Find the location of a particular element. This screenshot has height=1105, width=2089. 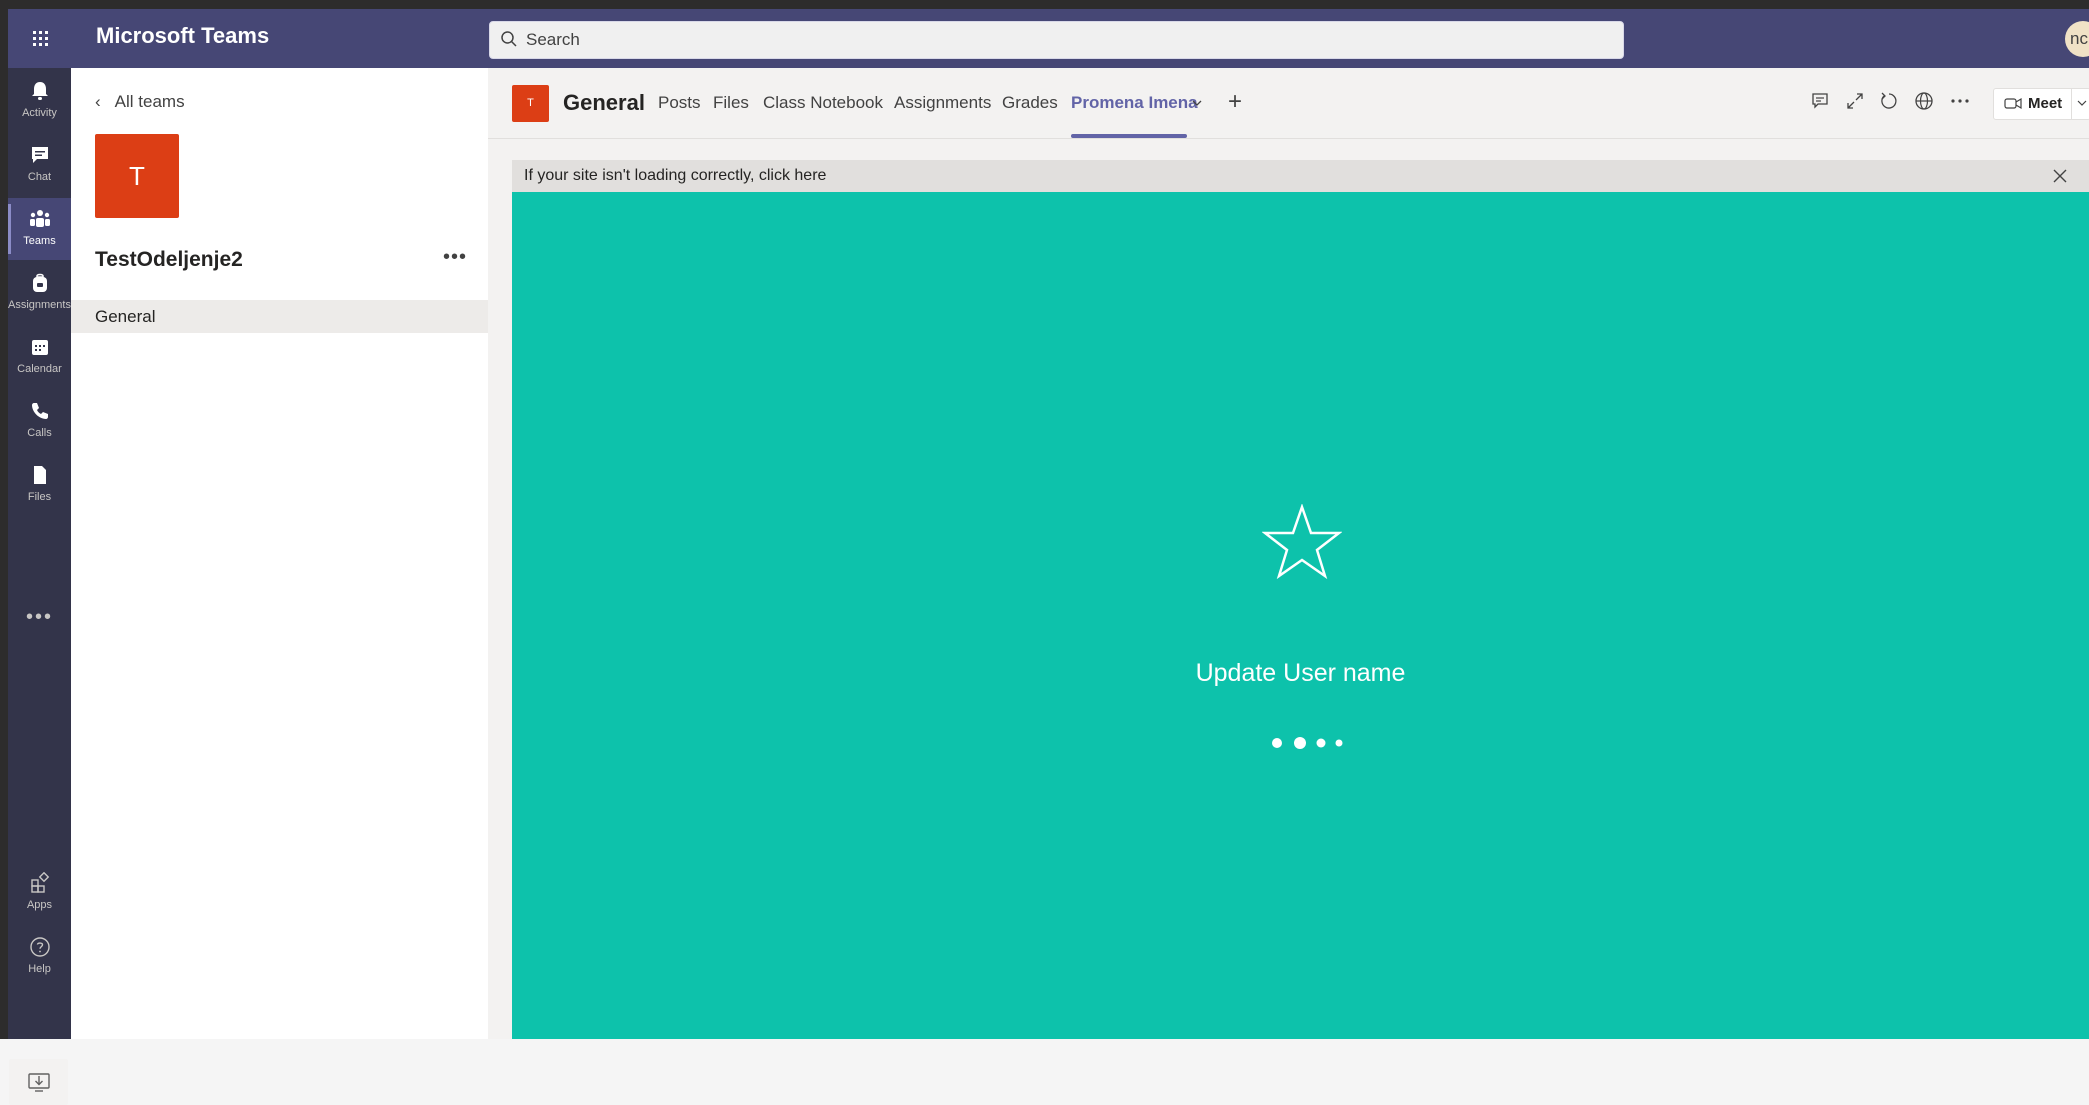

meet-button: Meet is located at coordinates (2041, 104).